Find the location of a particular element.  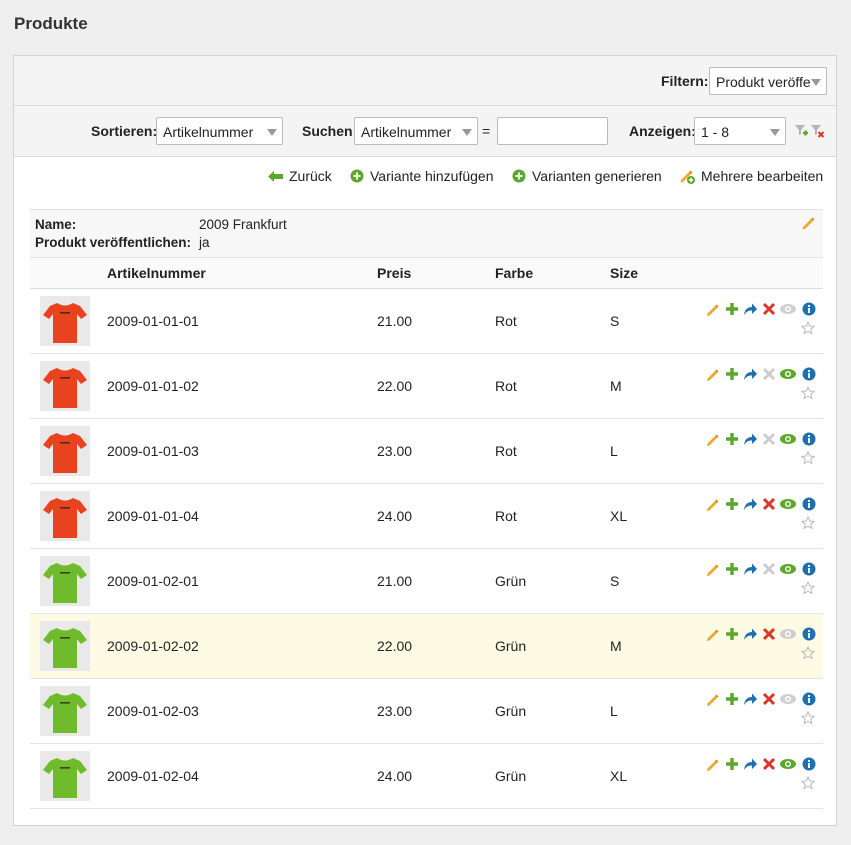

cell-size: L is located at coordinates (614, 711).